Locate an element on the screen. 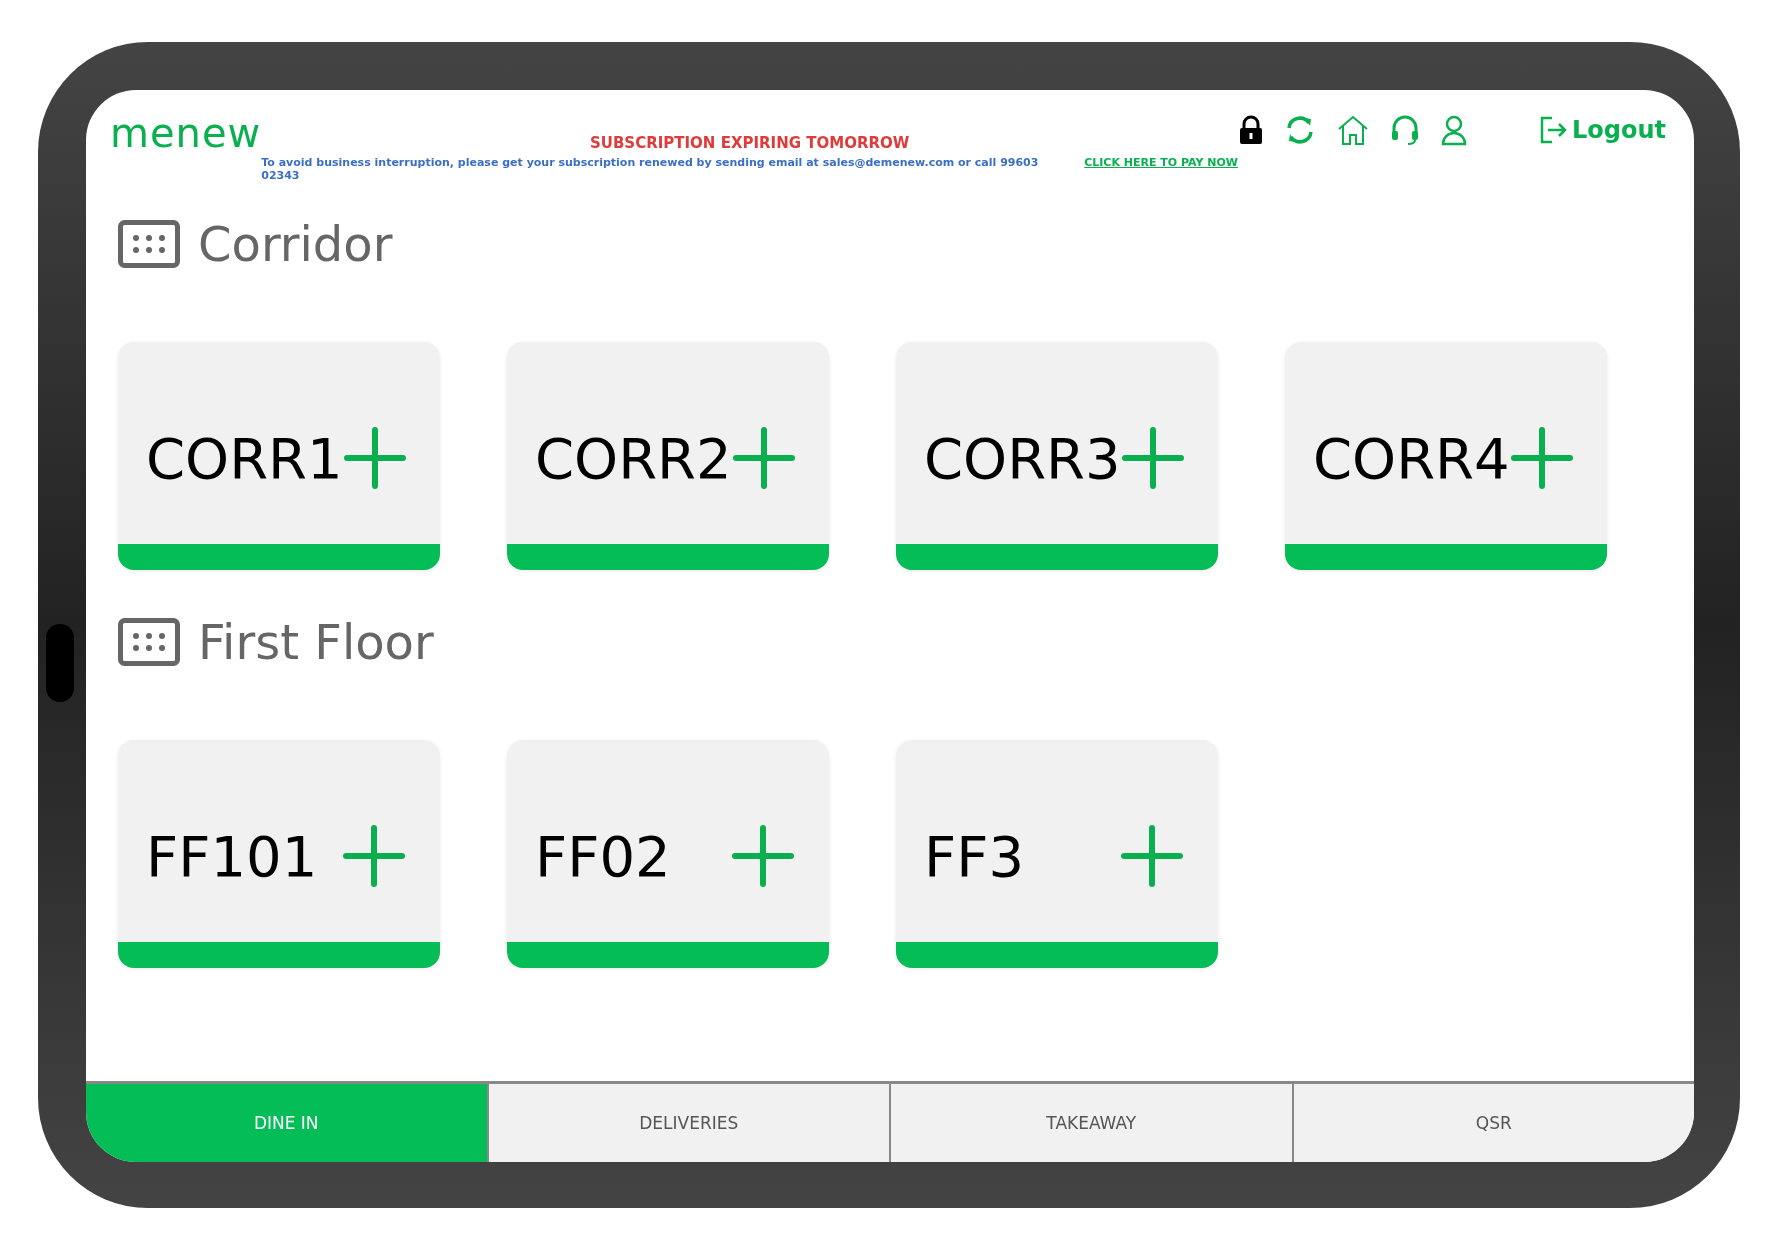  home-icon is located at coordinates (1353, 130).